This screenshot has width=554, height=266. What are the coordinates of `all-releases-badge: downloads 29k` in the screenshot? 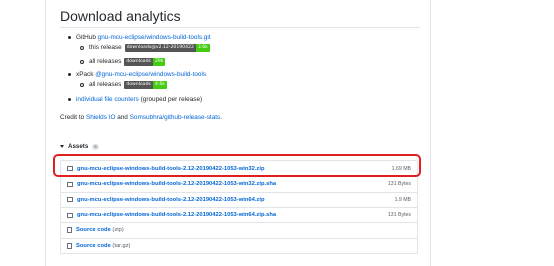 It's located at (145, 61).